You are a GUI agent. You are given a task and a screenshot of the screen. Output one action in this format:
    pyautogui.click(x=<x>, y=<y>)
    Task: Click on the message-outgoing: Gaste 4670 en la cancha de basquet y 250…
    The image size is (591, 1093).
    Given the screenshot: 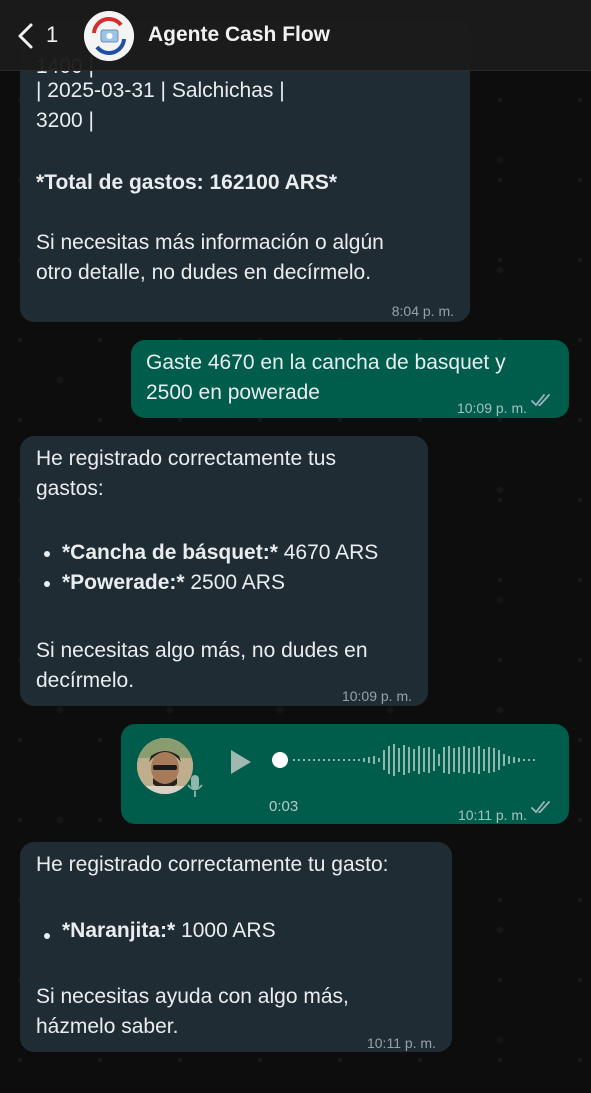 What is the action you would take?
    pyautogui.click(x=350, y=379)
    